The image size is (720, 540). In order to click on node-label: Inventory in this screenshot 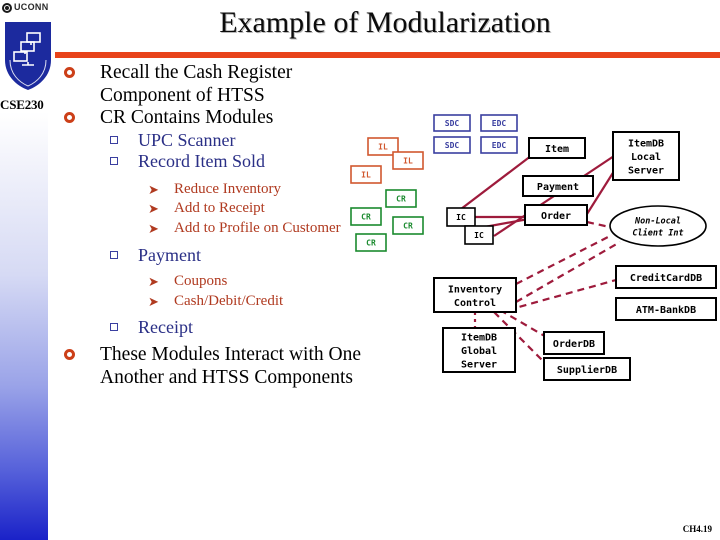, I will do `click(475, 289)`.